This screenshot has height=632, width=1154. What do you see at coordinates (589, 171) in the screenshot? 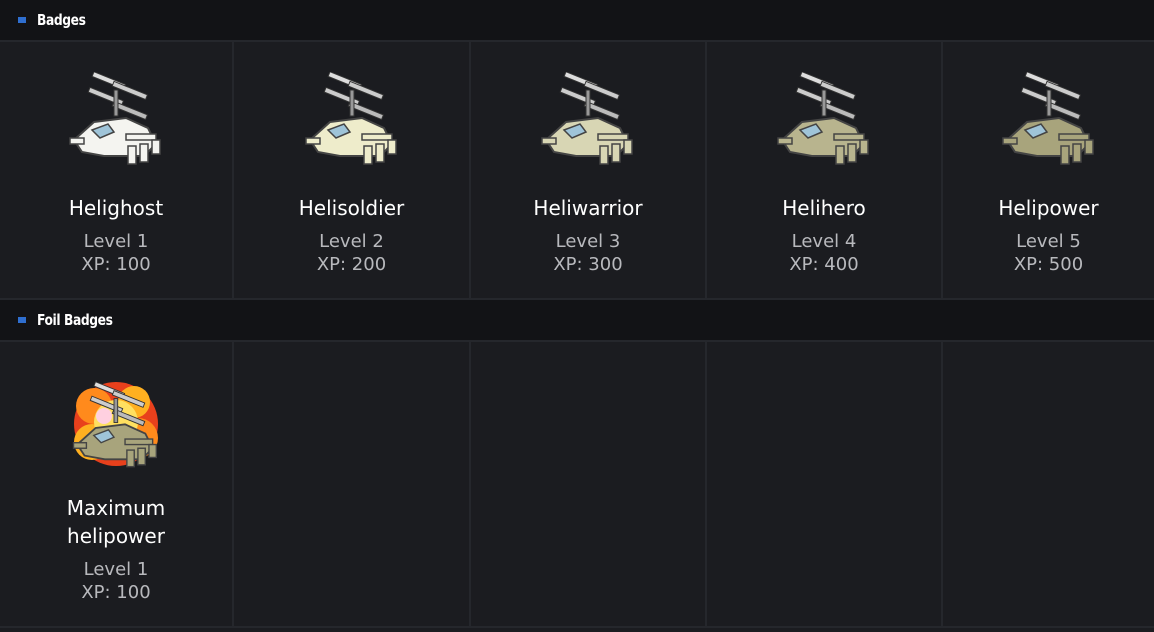
I see `badge-card-heliwarrior: Heliwarrior Level 3 XP: 300` at bounding box center [589, 171].